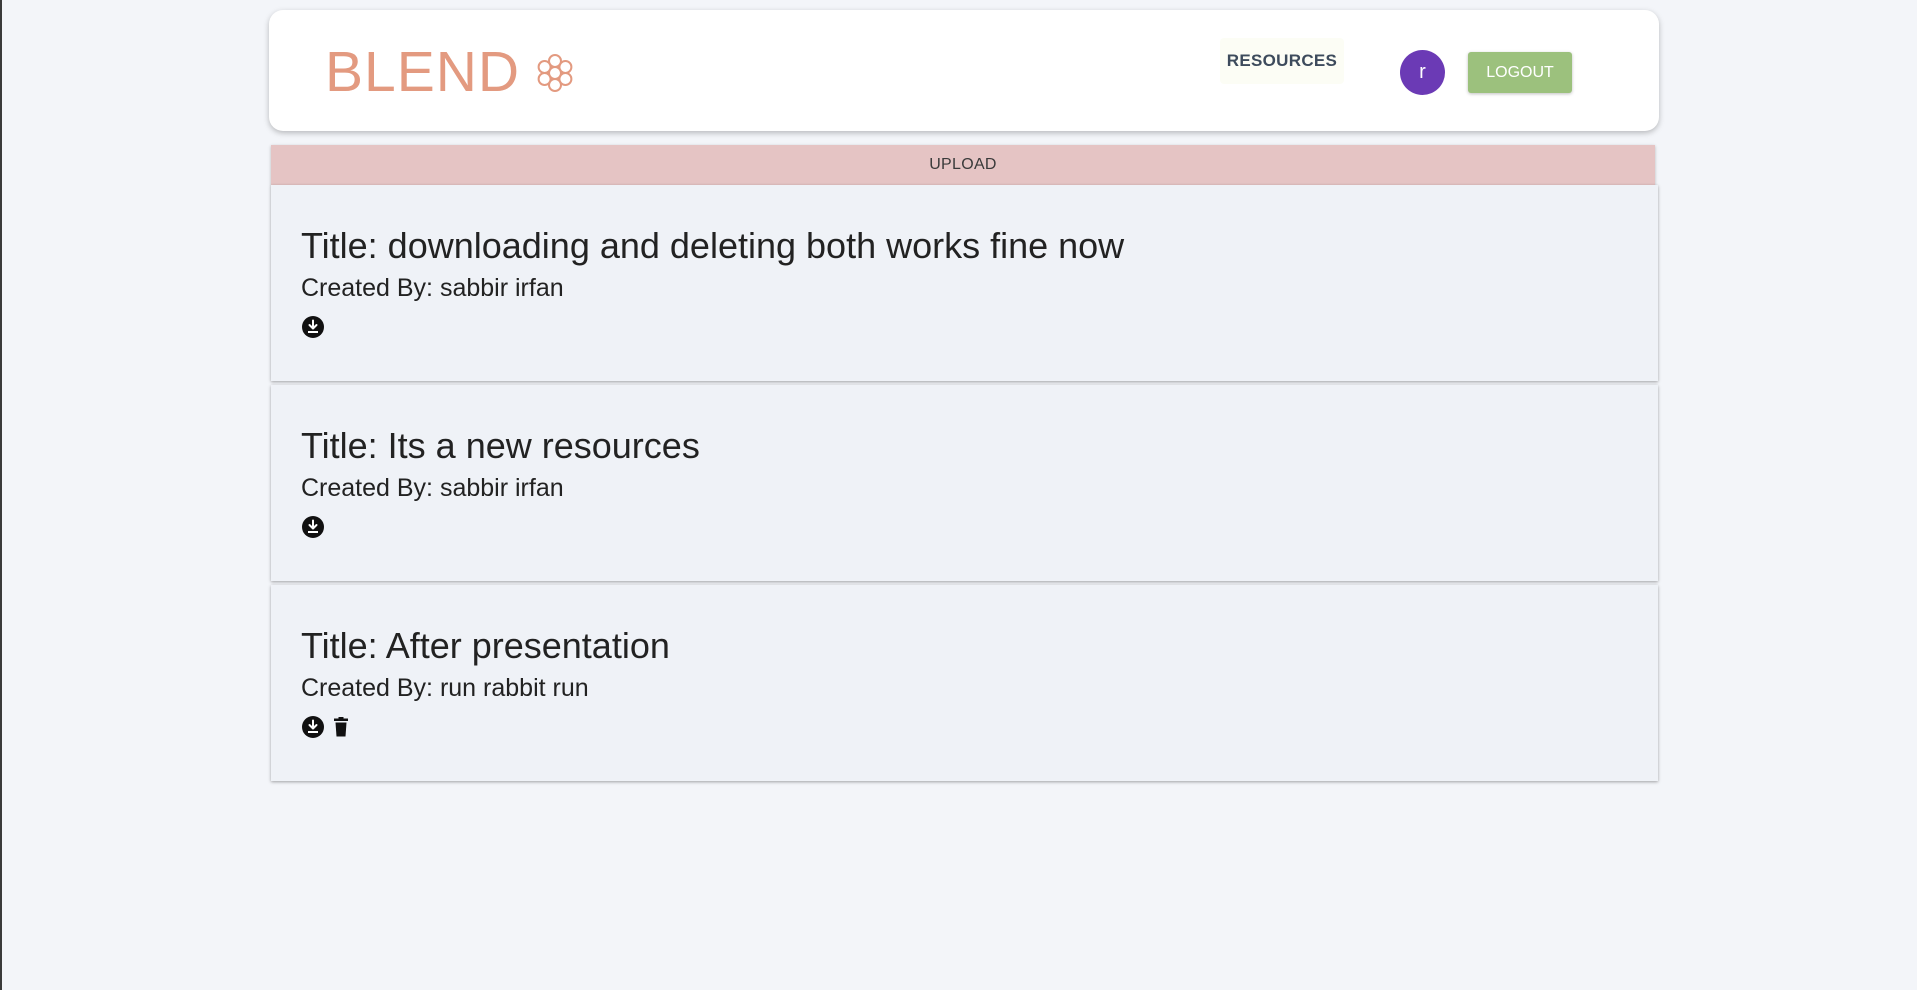  Describe the element at coordinates (485, 645) in the screenshot. I see `resource-title: Title: After presentation` at that location.